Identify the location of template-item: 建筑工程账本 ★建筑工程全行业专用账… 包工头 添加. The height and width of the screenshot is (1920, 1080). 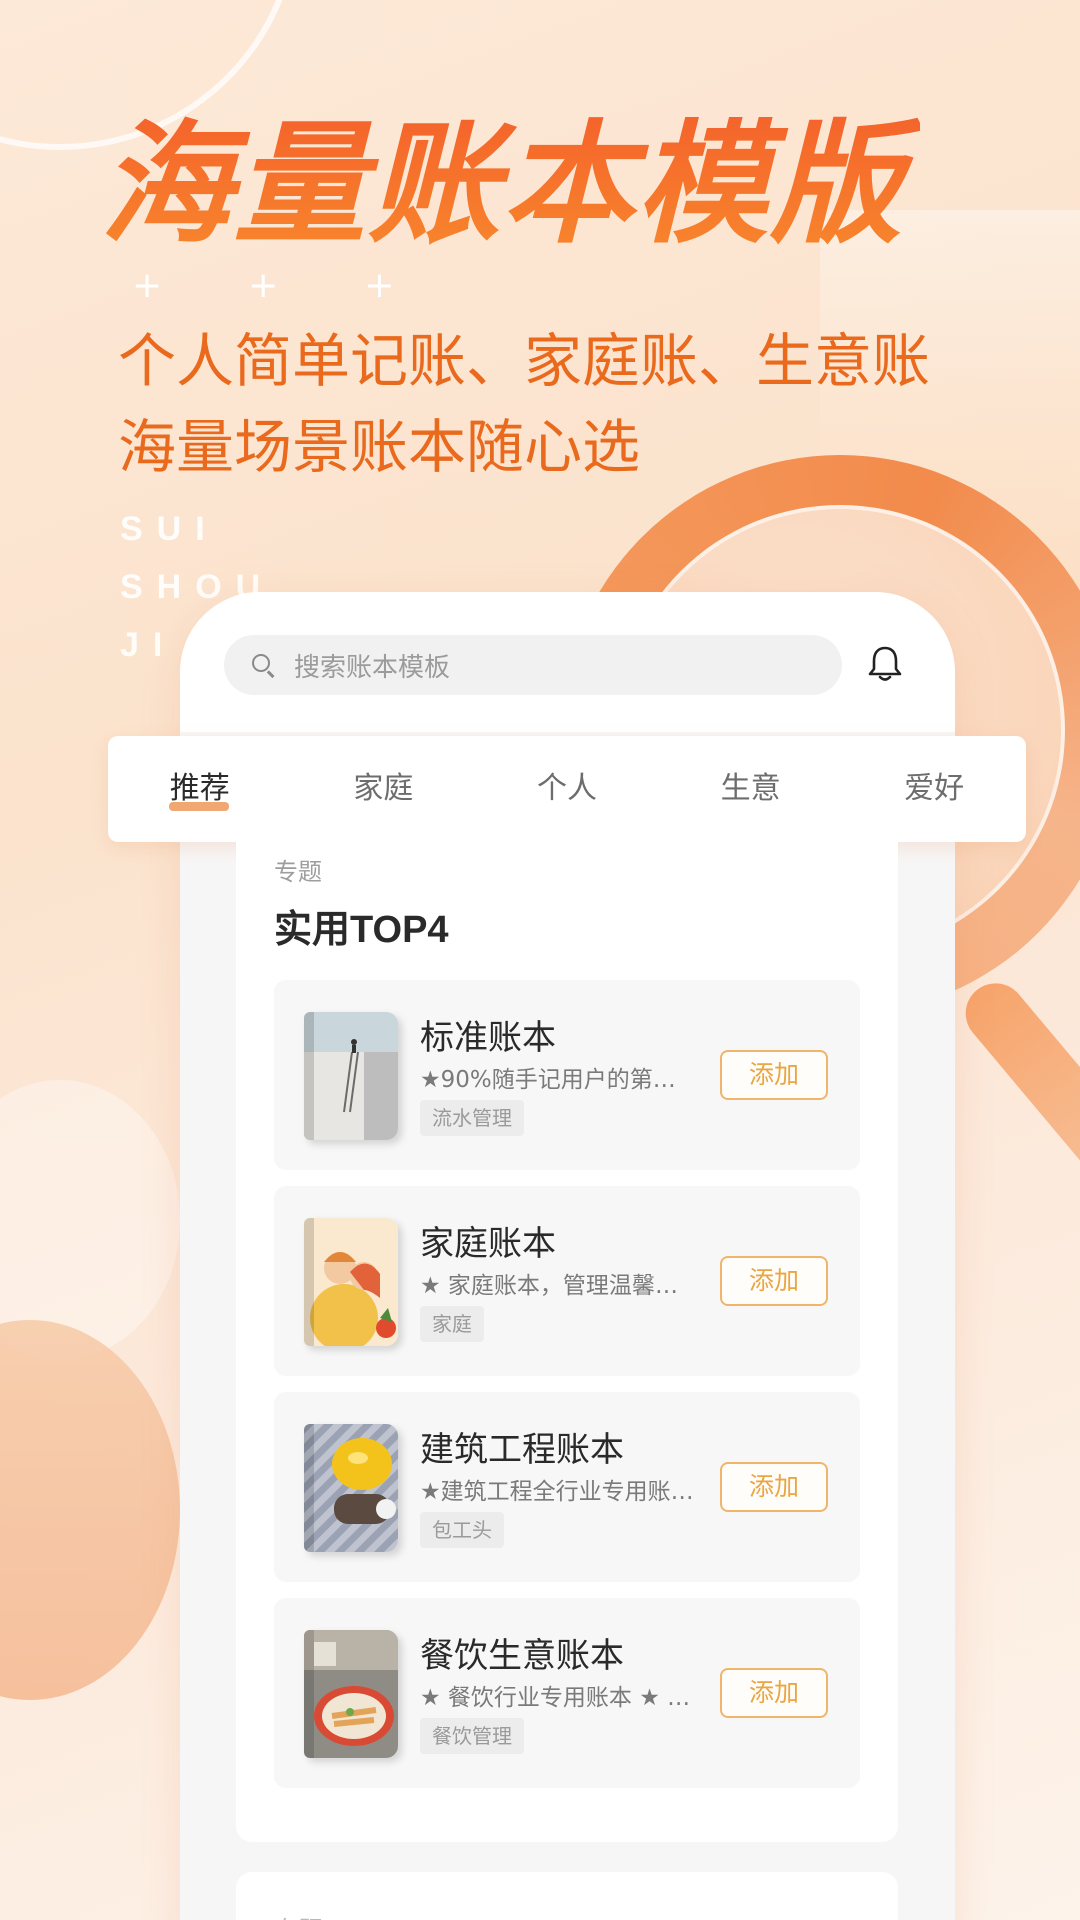
(567, 1487).